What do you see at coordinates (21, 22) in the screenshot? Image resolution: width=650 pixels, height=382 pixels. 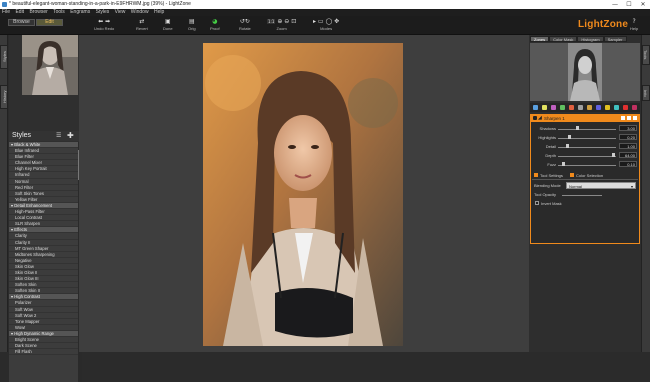 I see `browse-mode-button: Browse` at bounding box center [21, 22].